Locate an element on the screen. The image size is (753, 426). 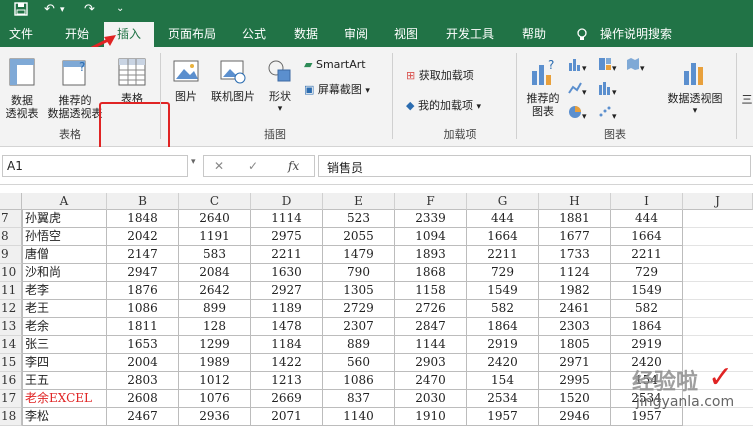
row-header: 14 is located at coordinates (11, 345).